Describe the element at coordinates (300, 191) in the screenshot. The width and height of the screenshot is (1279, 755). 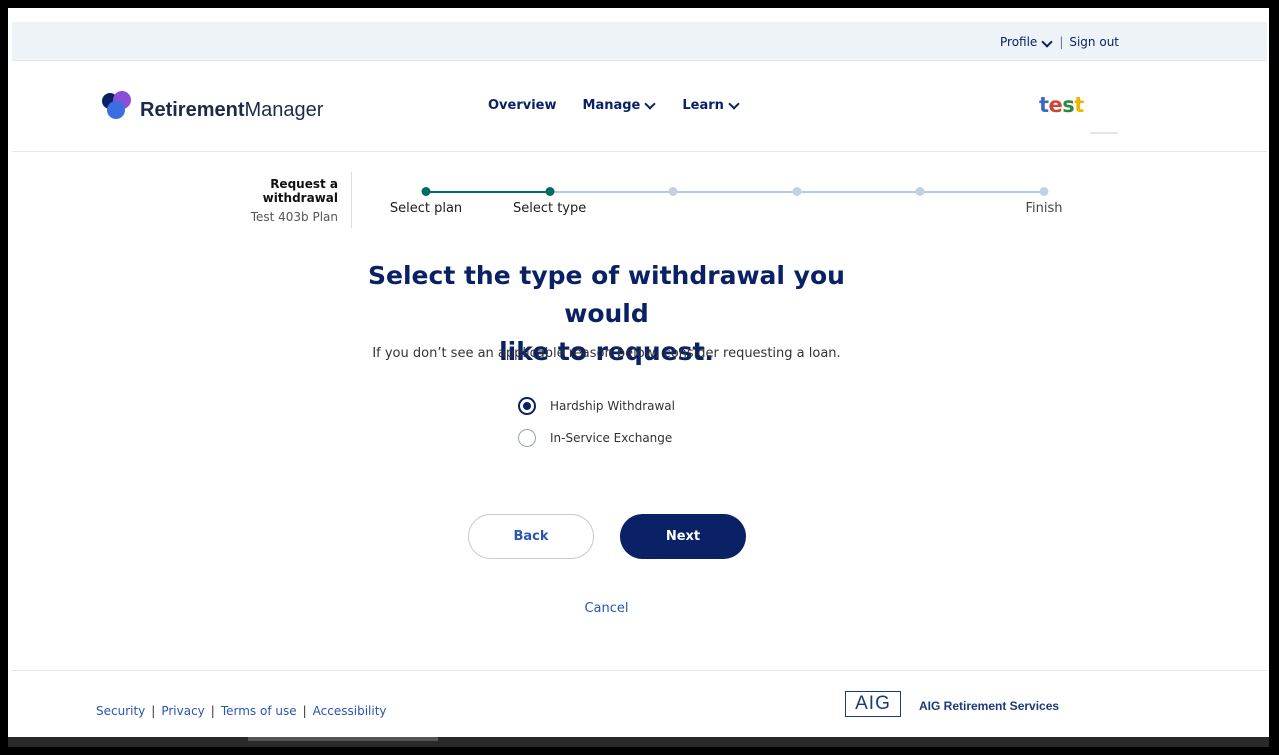
I see `context-title: Request a withdrawal` at that location.